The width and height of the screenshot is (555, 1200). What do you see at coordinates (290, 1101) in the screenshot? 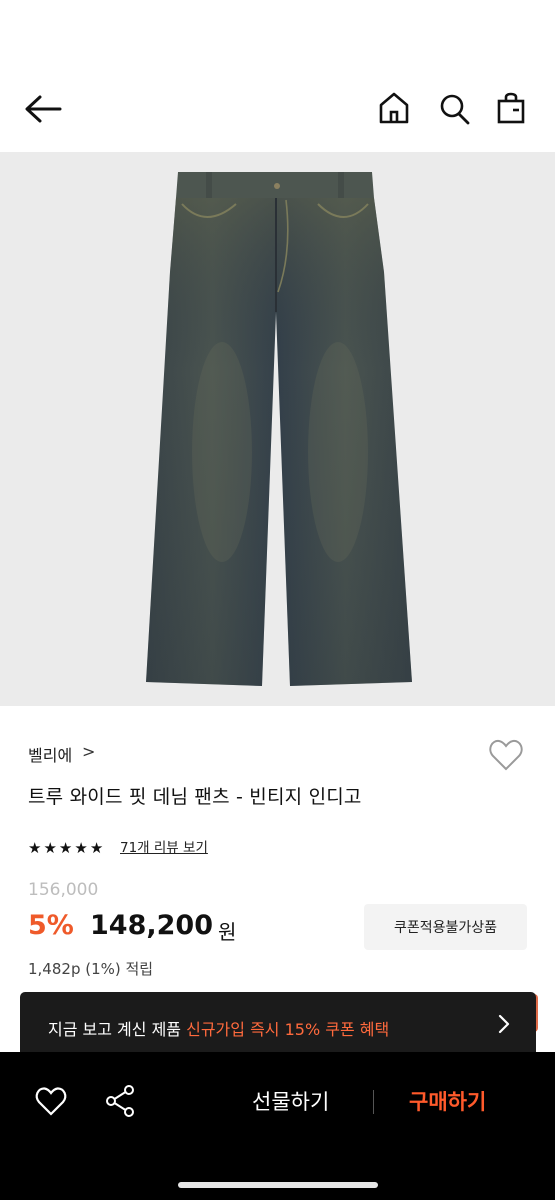
I see `gift-button: 선물하기` at bounding box center [290, 1101].